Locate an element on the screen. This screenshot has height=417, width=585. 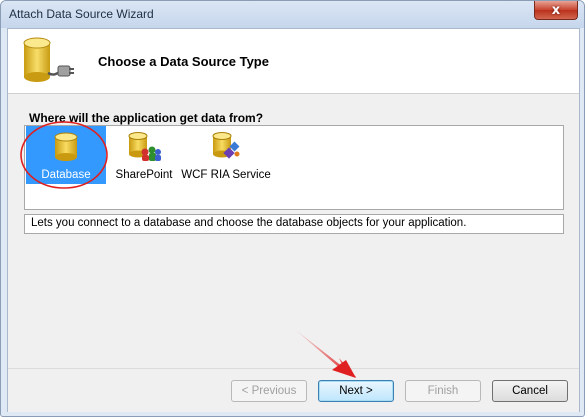
next-button: Next > is located at coordinates (356, 391).